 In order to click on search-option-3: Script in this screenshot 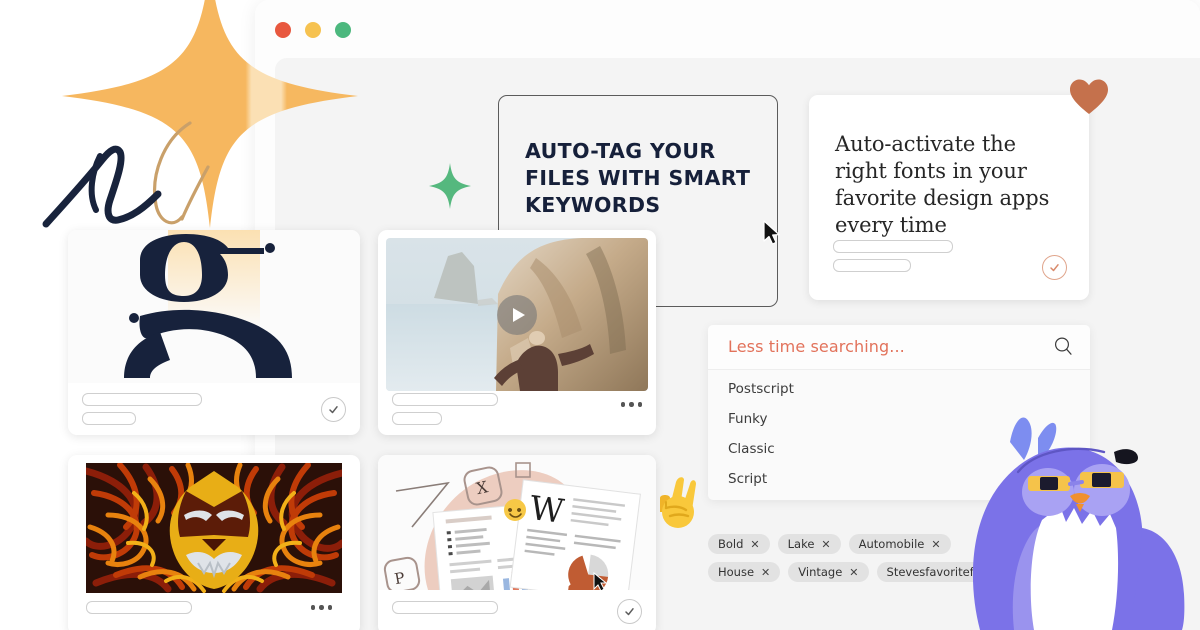, I will do `click(747, 479)`.